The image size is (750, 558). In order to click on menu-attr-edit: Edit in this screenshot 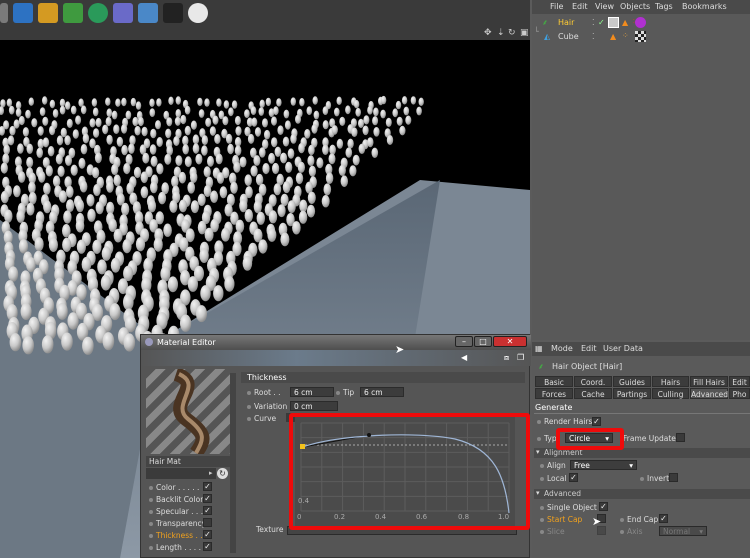, I will do `click(589, 348)`.